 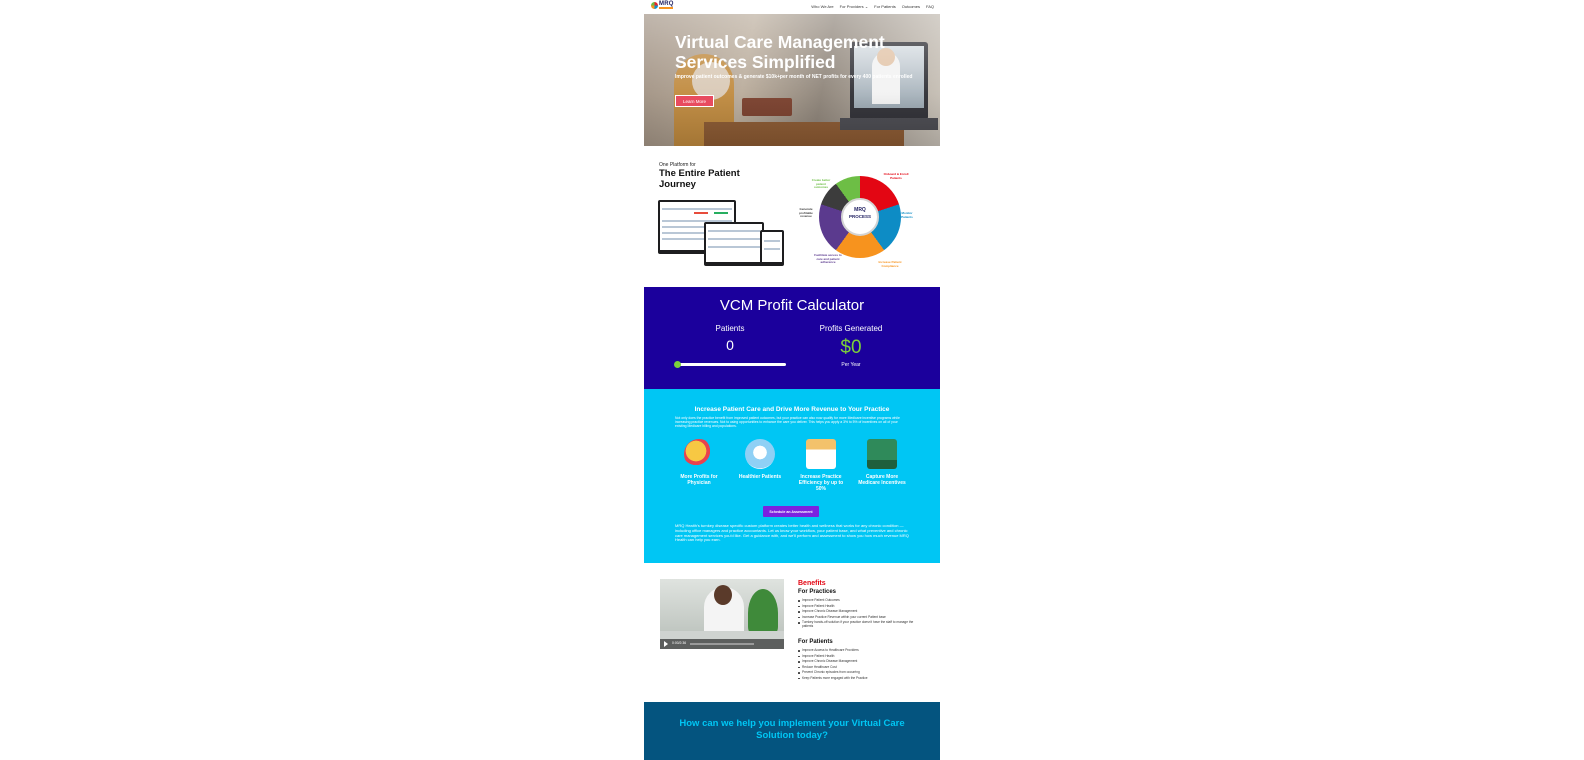 What do you see at coordinates (882, 480) in the screenshot?
I see `feature-label: Capture More Medicare Incentives` at bounding box center [882, 480].